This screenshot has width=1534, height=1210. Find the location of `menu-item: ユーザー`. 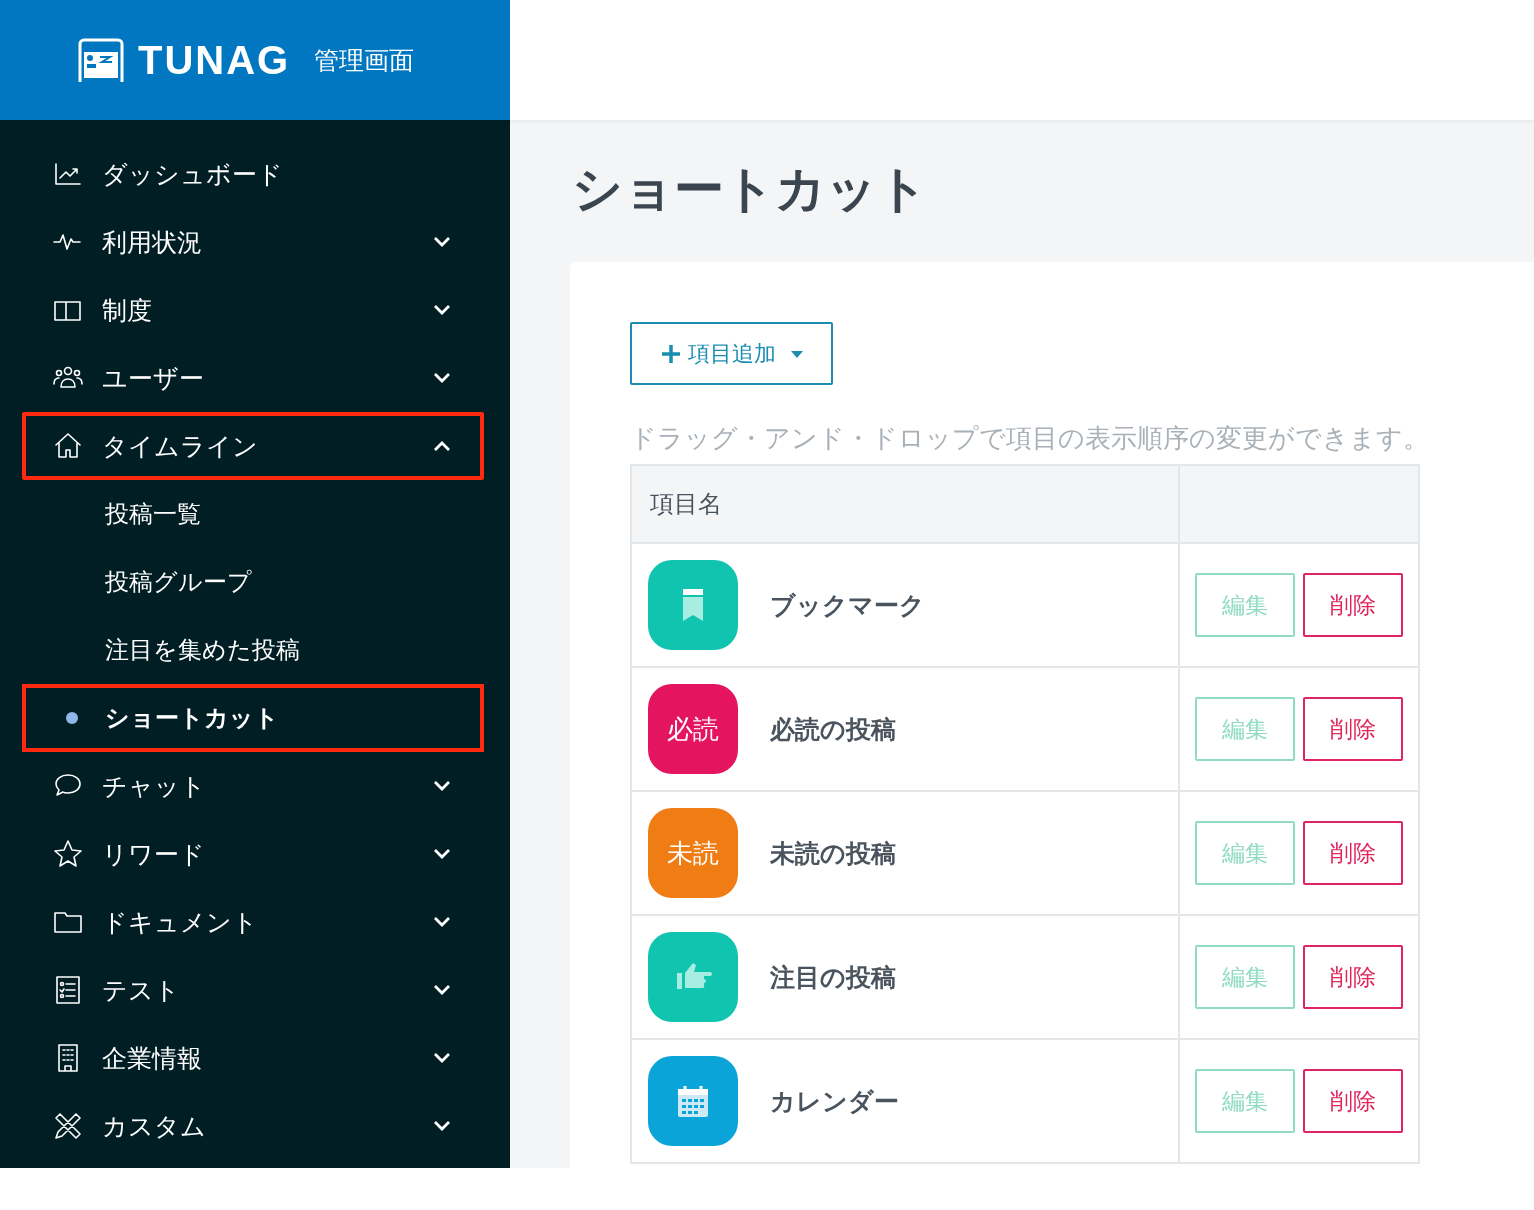

menu-item: ユーザー is located at coordinates (253, 378).